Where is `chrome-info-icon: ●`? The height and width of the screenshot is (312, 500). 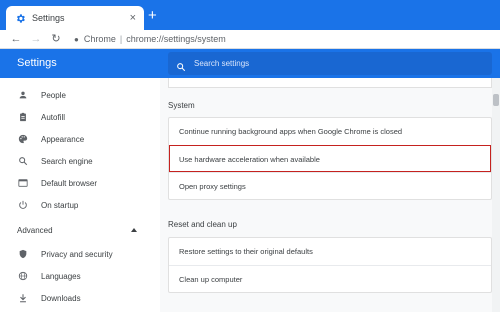
chrome-info-icon: ● is located at coordinates (76, 39).